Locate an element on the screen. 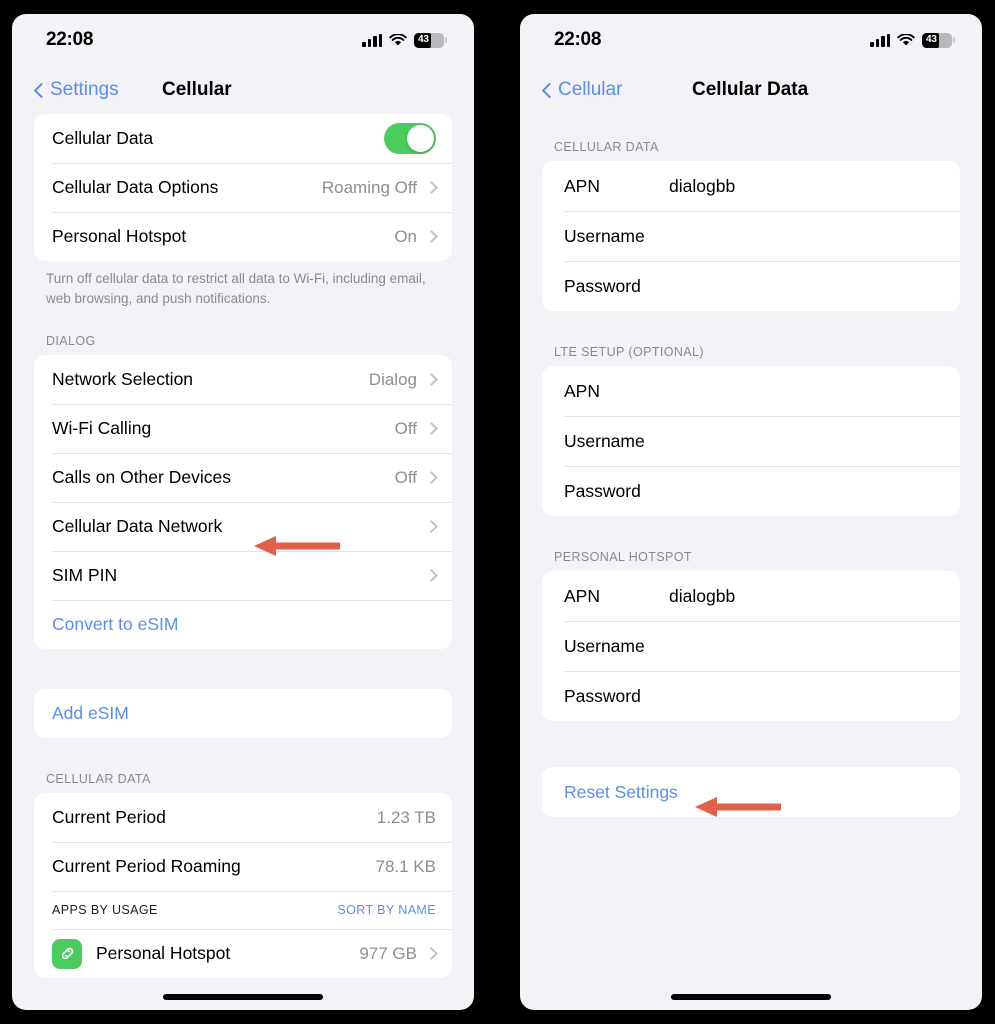  row-label: Current Period is located at coordinates (109, 817).